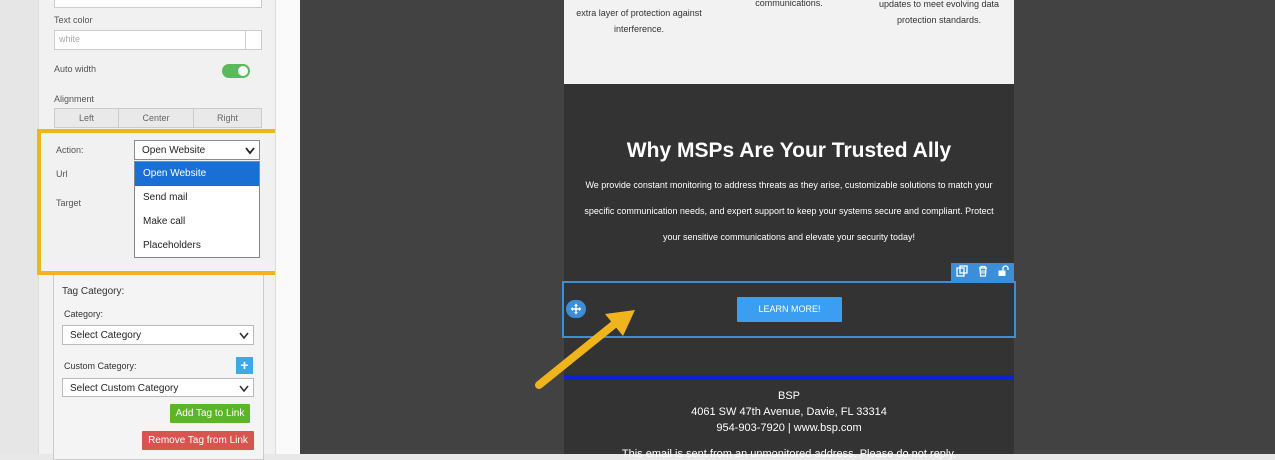 Image resolution: width=1275 pixels, height=460 pixels. What do you see at coordinates (158, 40) in the screenshot?
I see `text-color-field: white` at bounding box center [158, 40].